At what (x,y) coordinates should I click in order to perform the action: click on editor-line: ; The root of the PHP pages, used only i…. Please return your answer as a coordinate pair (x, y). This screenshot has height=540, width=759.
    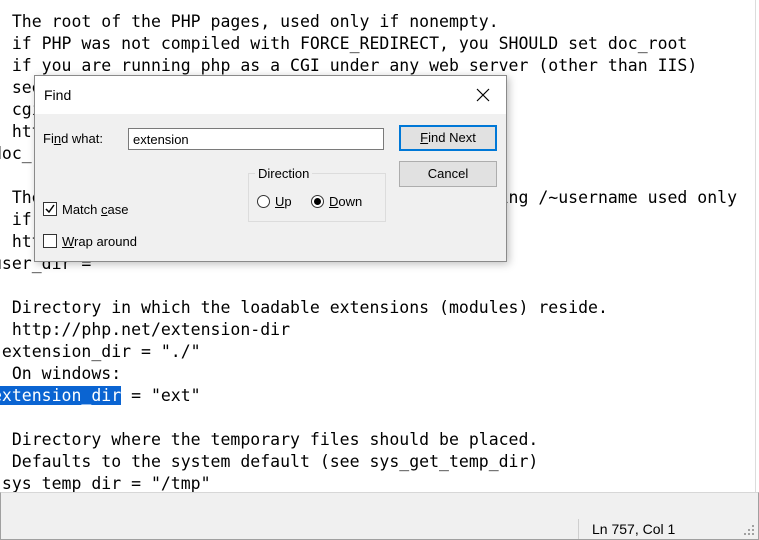
    Looking at the image, I should click on (249, 21).